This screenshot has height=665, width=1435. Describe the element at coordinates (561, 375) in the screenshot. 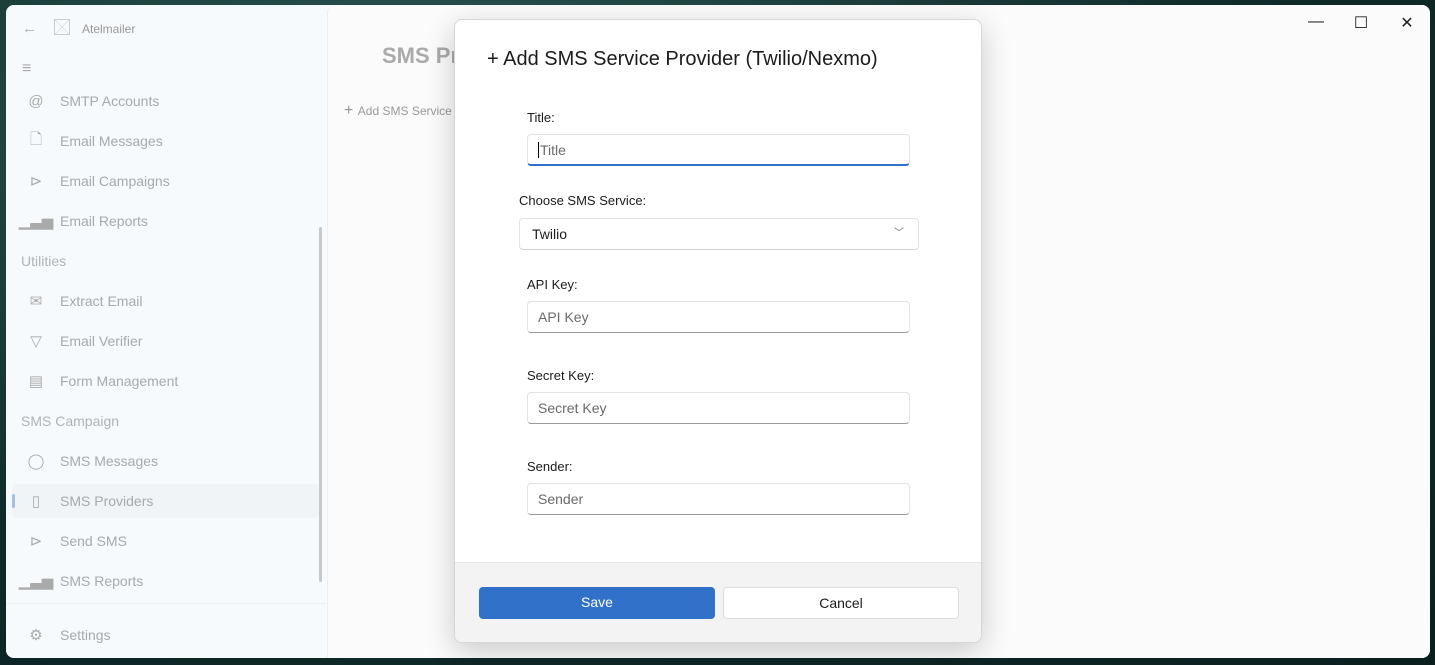

I see `secret-key-label: Secret Key:` at that location.